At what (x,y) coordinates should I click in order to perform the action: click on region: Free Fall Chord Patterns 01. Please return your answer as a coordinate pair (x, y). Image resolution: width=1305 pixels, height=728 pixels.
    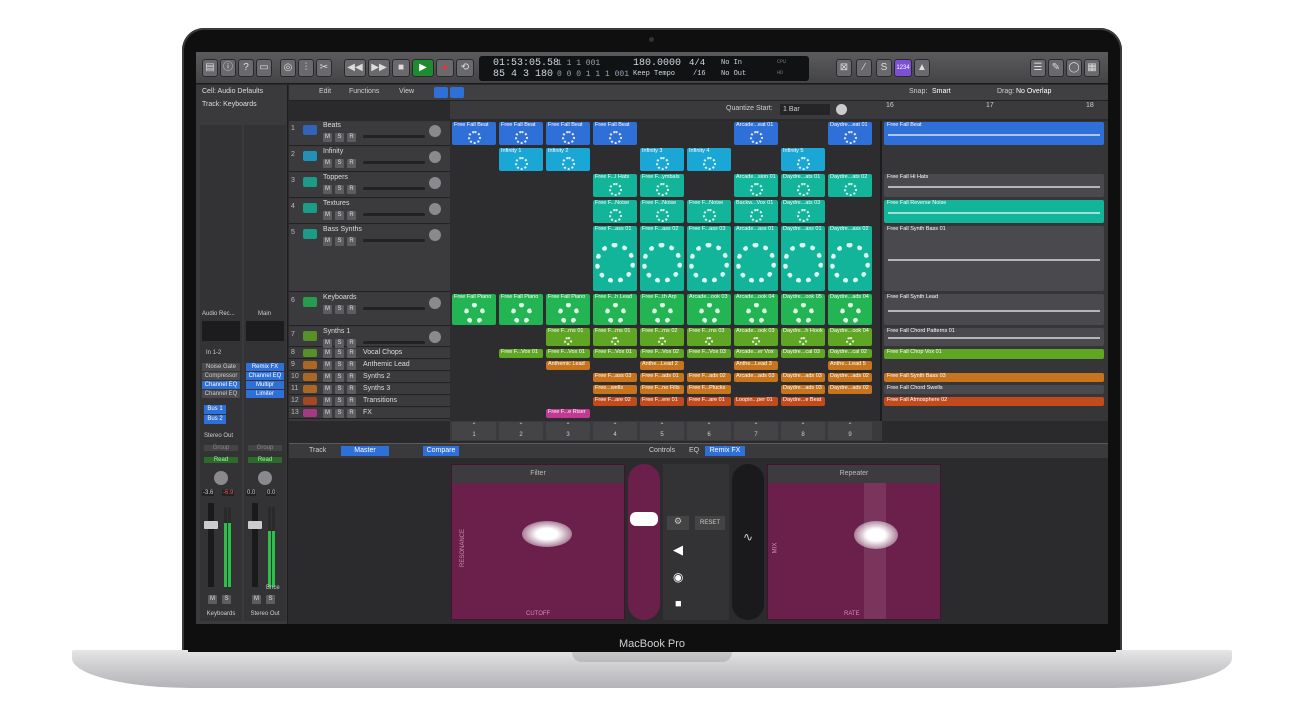
    Looking at the image, I should click on (994, 337).